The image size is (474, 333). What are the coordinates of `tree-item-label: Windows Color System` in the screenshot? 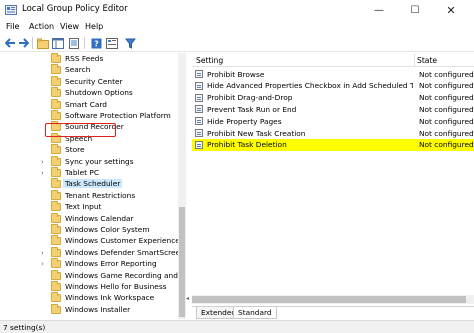 It's located at (107, 229).